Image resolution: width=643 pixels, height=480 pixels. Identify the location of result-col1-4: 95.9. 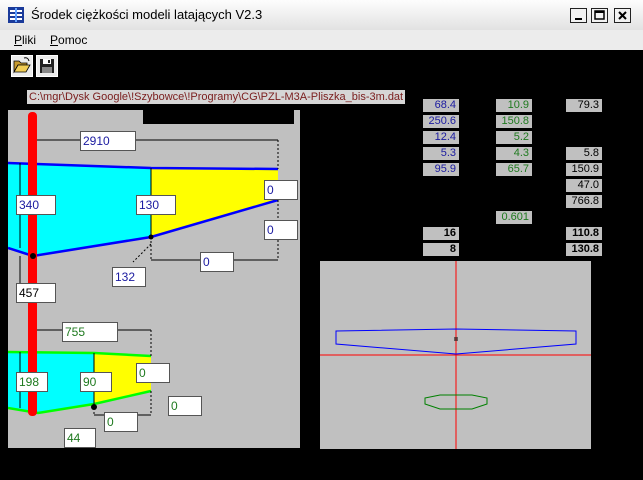
(441, 169).